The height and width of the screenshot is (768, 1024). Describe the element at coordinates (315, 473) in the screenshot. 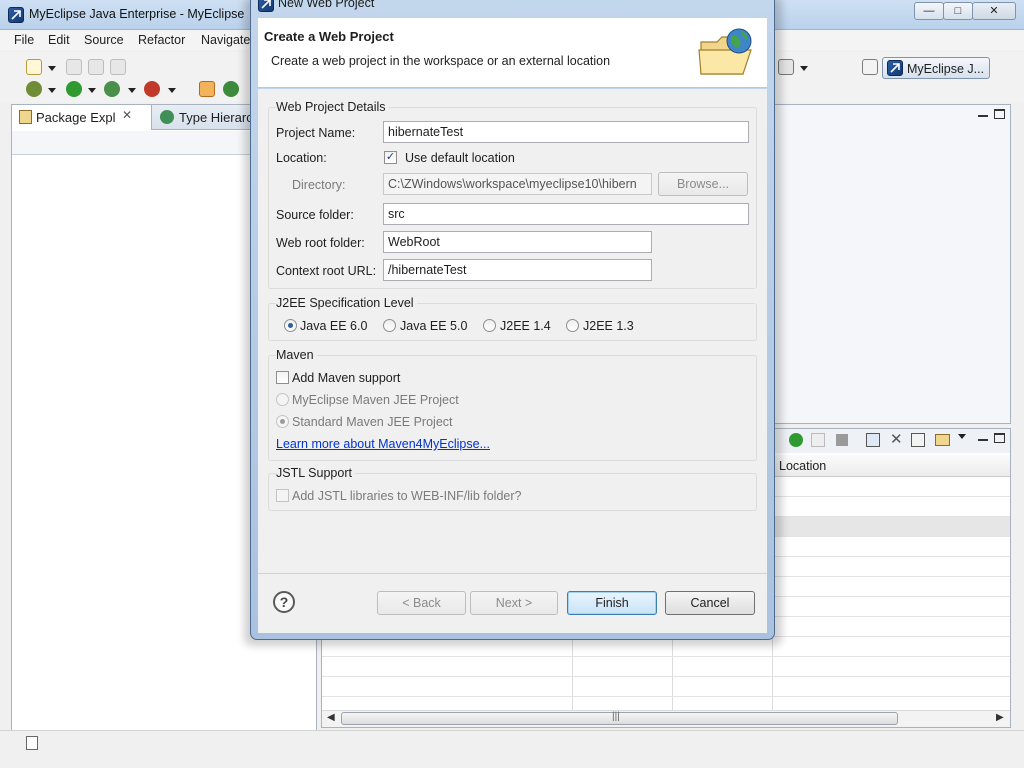

I see `jstl-support-legend: JSTL Support` at that location.